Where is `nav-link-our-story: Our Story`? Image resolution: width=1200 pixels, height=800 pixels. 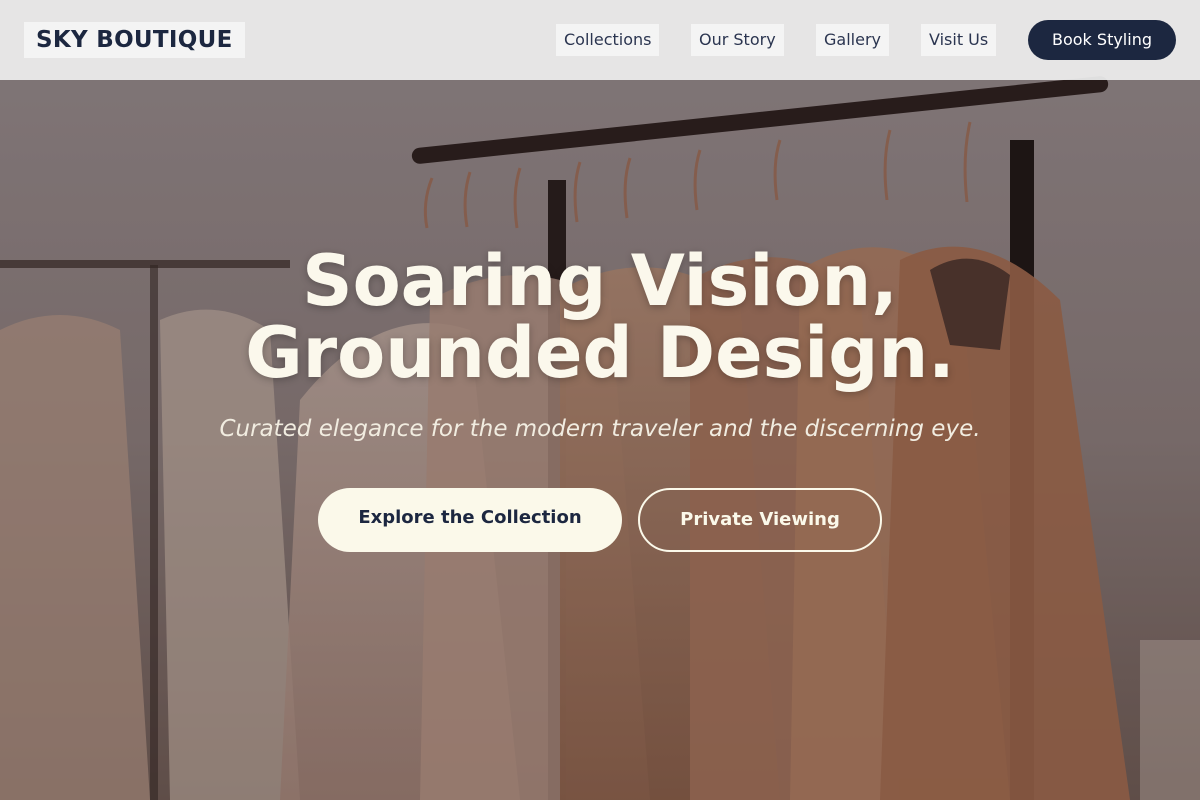 nav-link-our-story: Our Story is located at coordinates (737, 40).